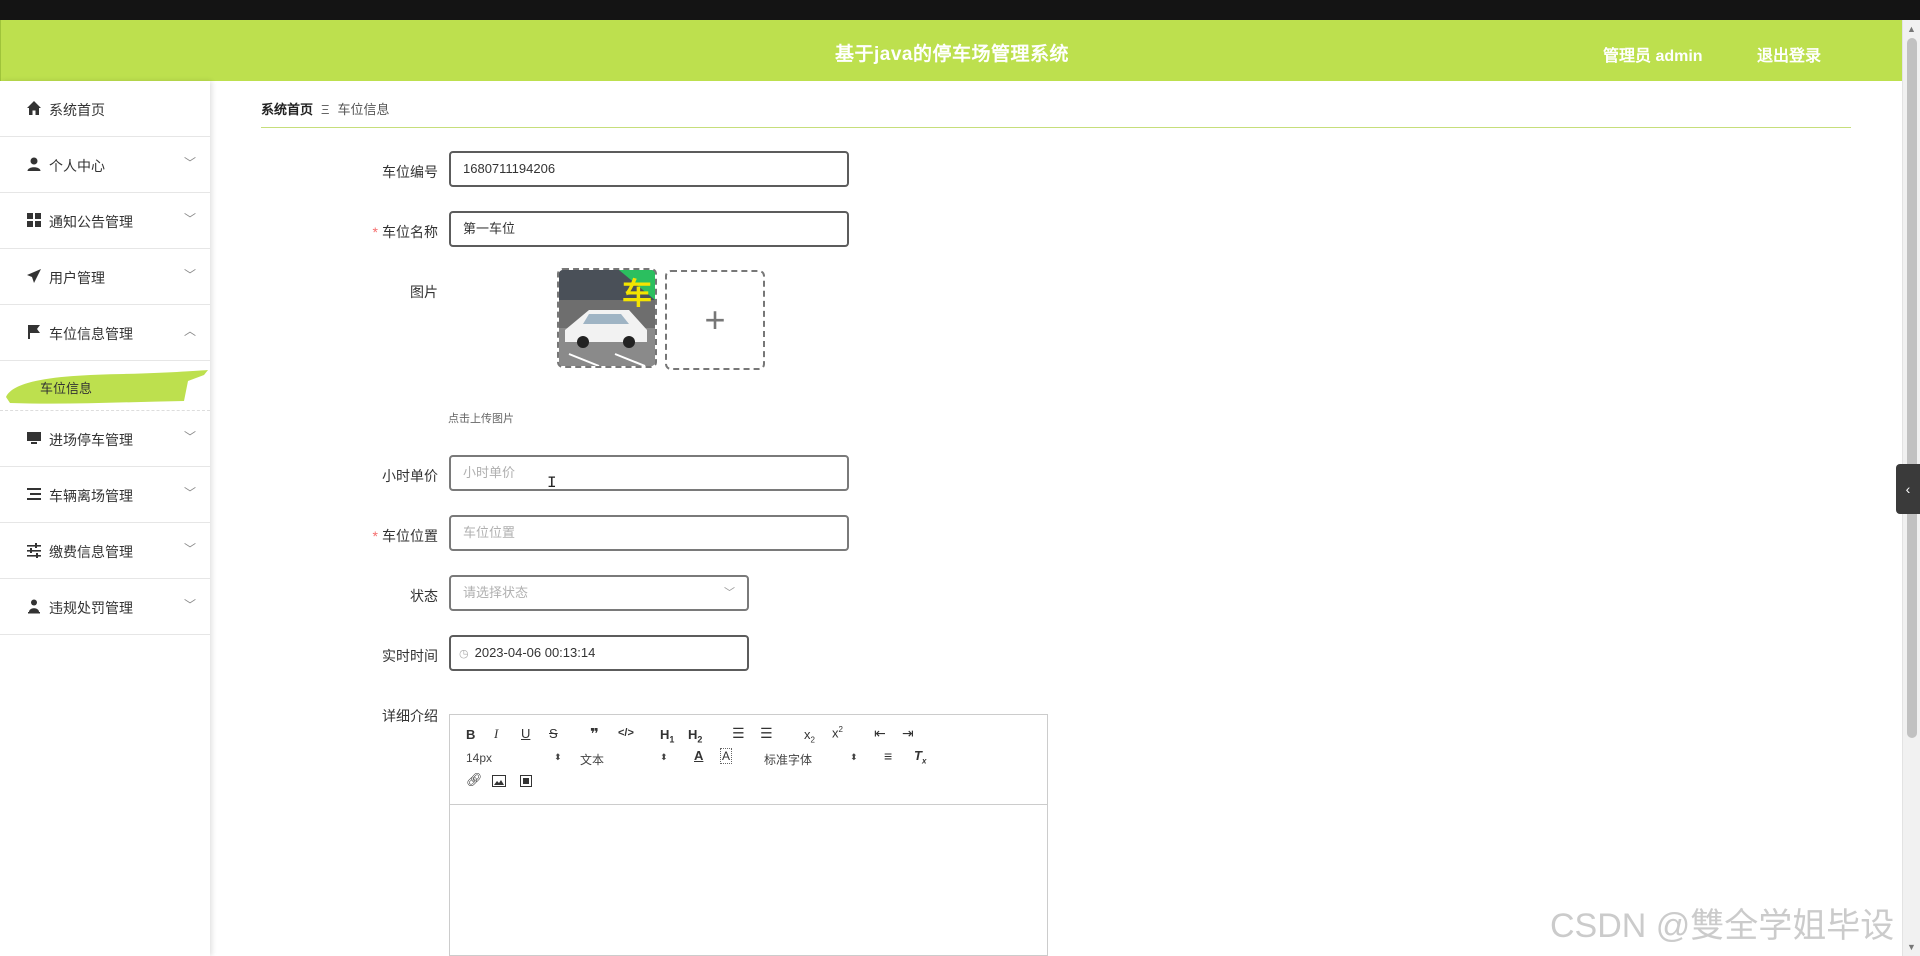  I want to click on send-icon, so click(34, 276).